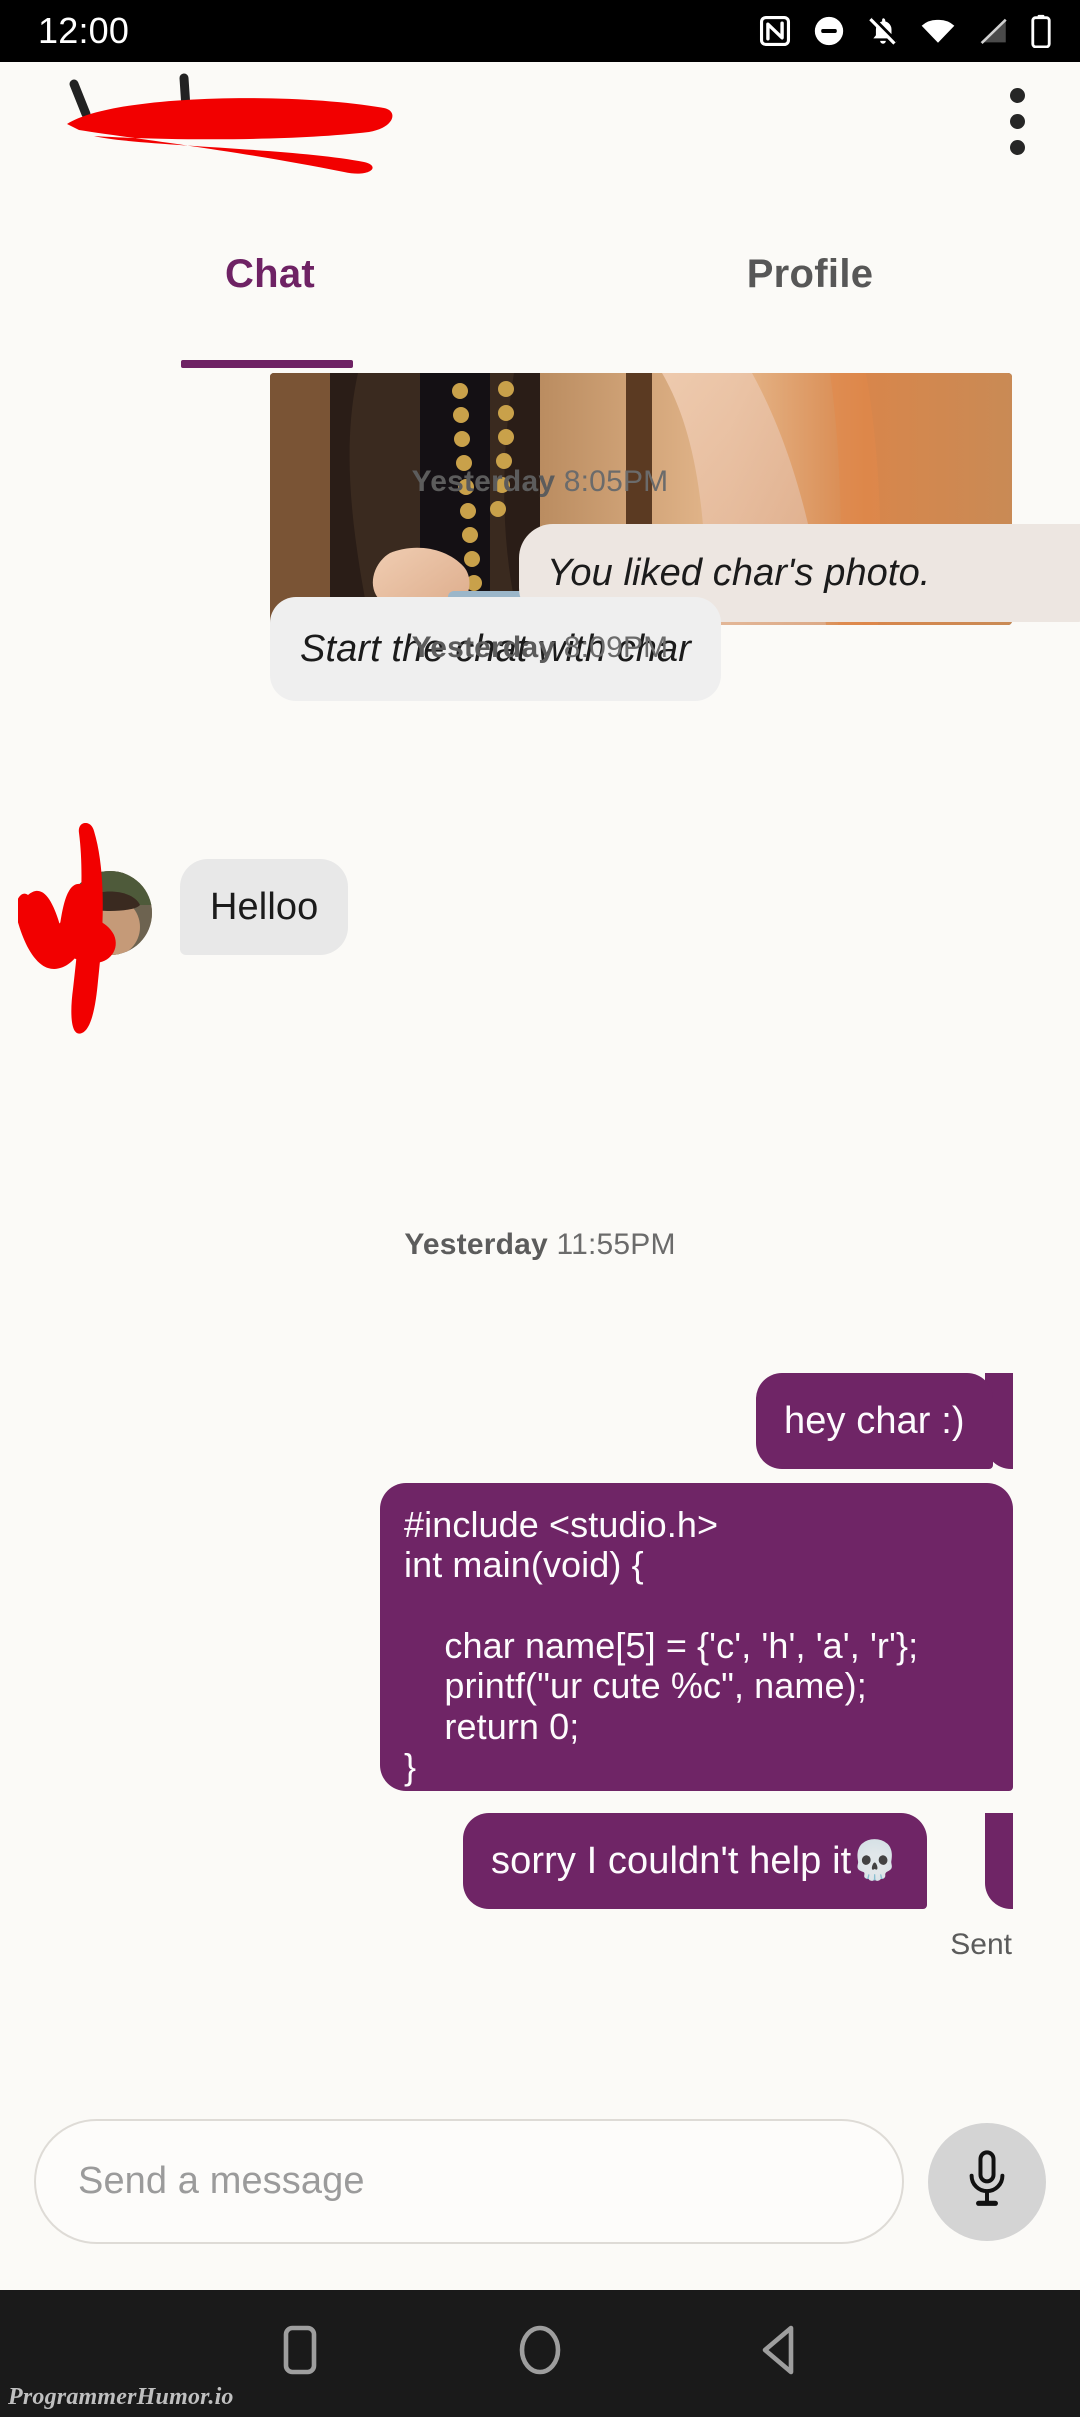  I want to click on microphone-icon, so click(987, 2181).